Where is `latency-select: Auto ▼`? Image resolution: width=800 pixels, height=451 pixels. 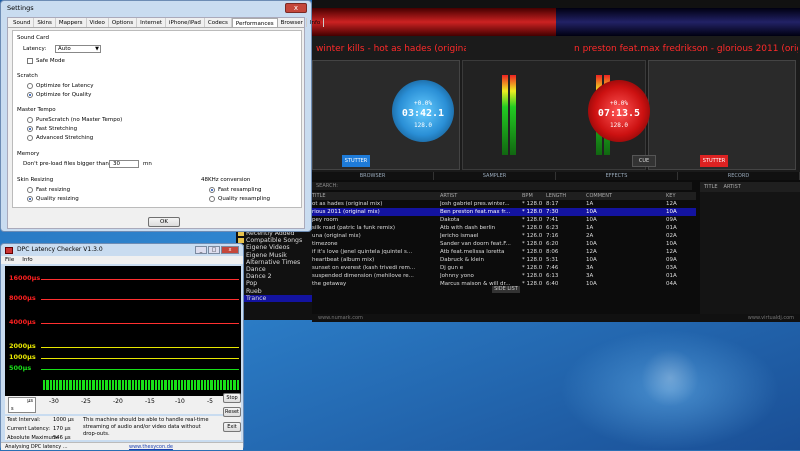 latency-select: Auto ▼ is located at coordinates (78, 49).